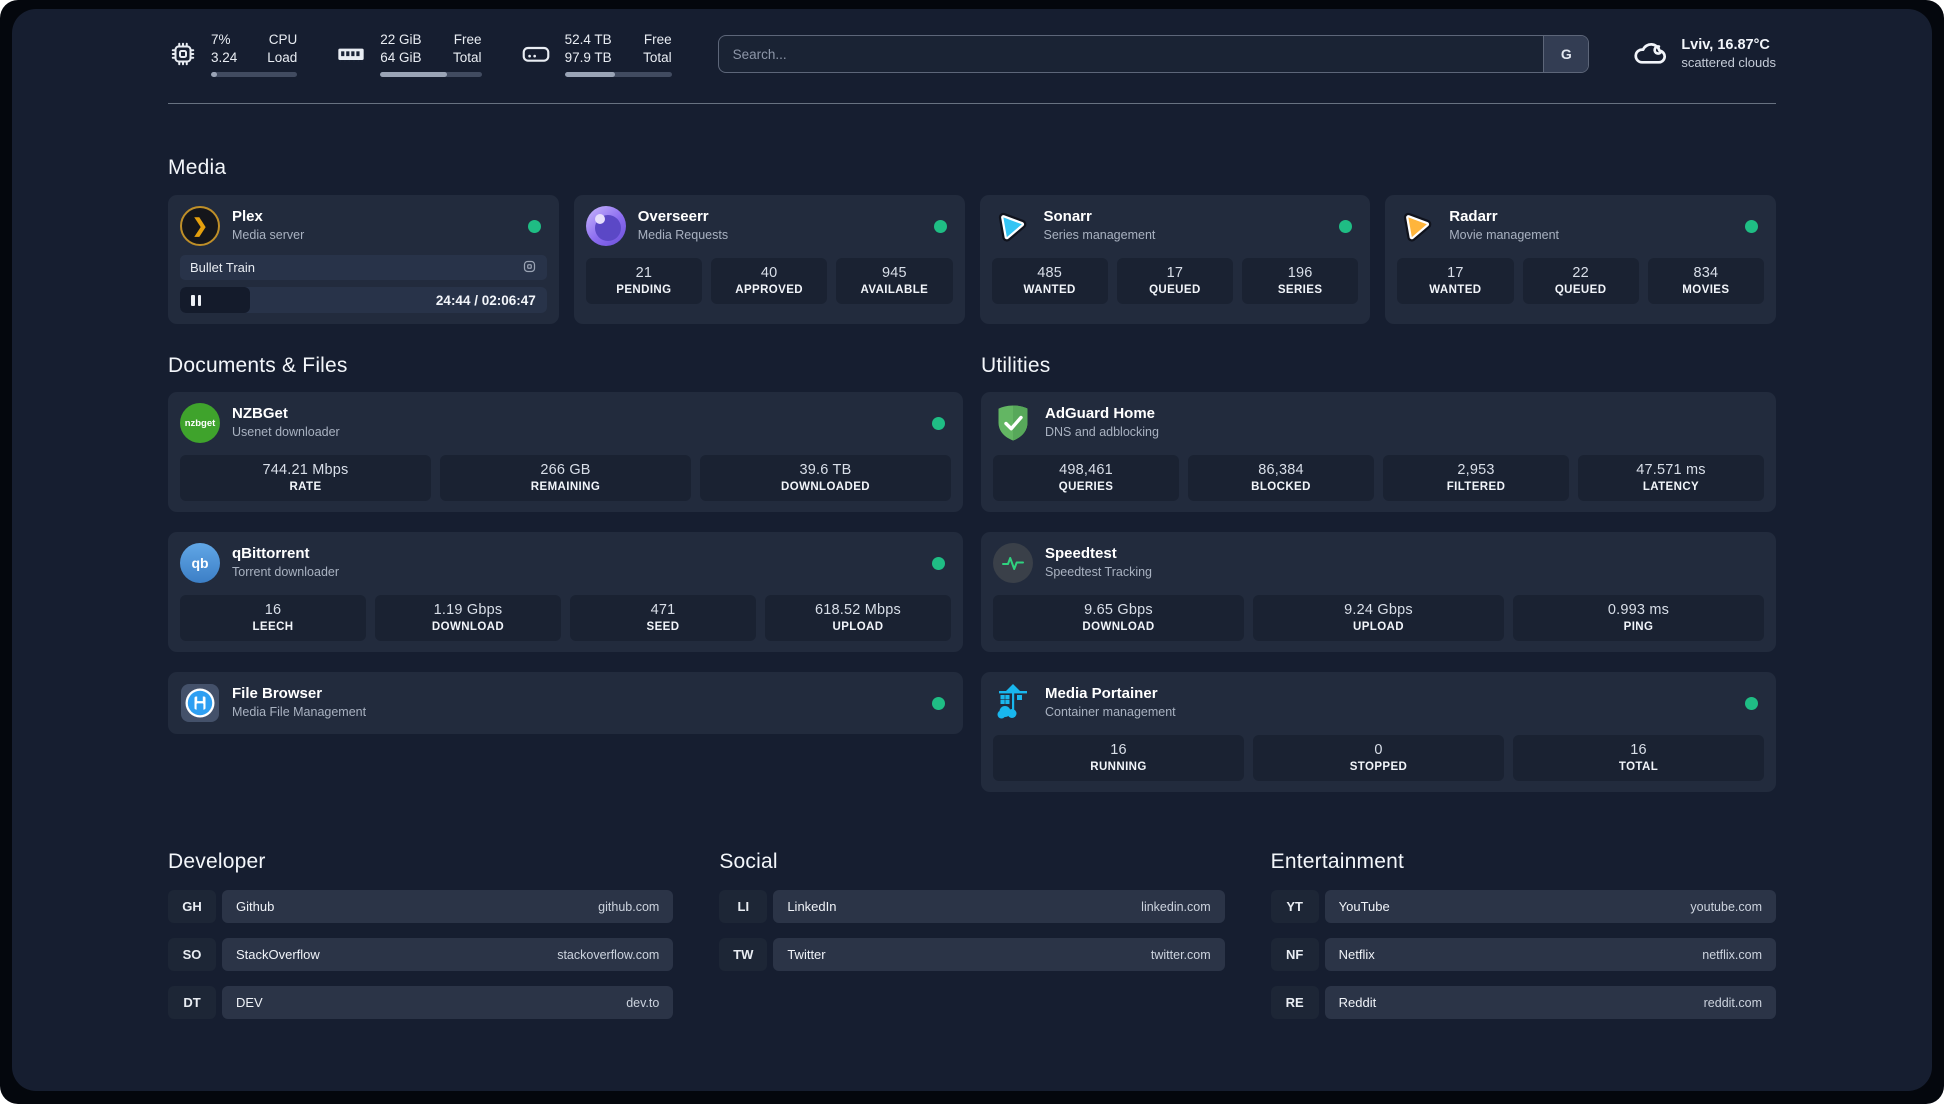 The image size is (1944, 1104). I want to click on now-playing-row: Bullet Train, so click(363, 267).